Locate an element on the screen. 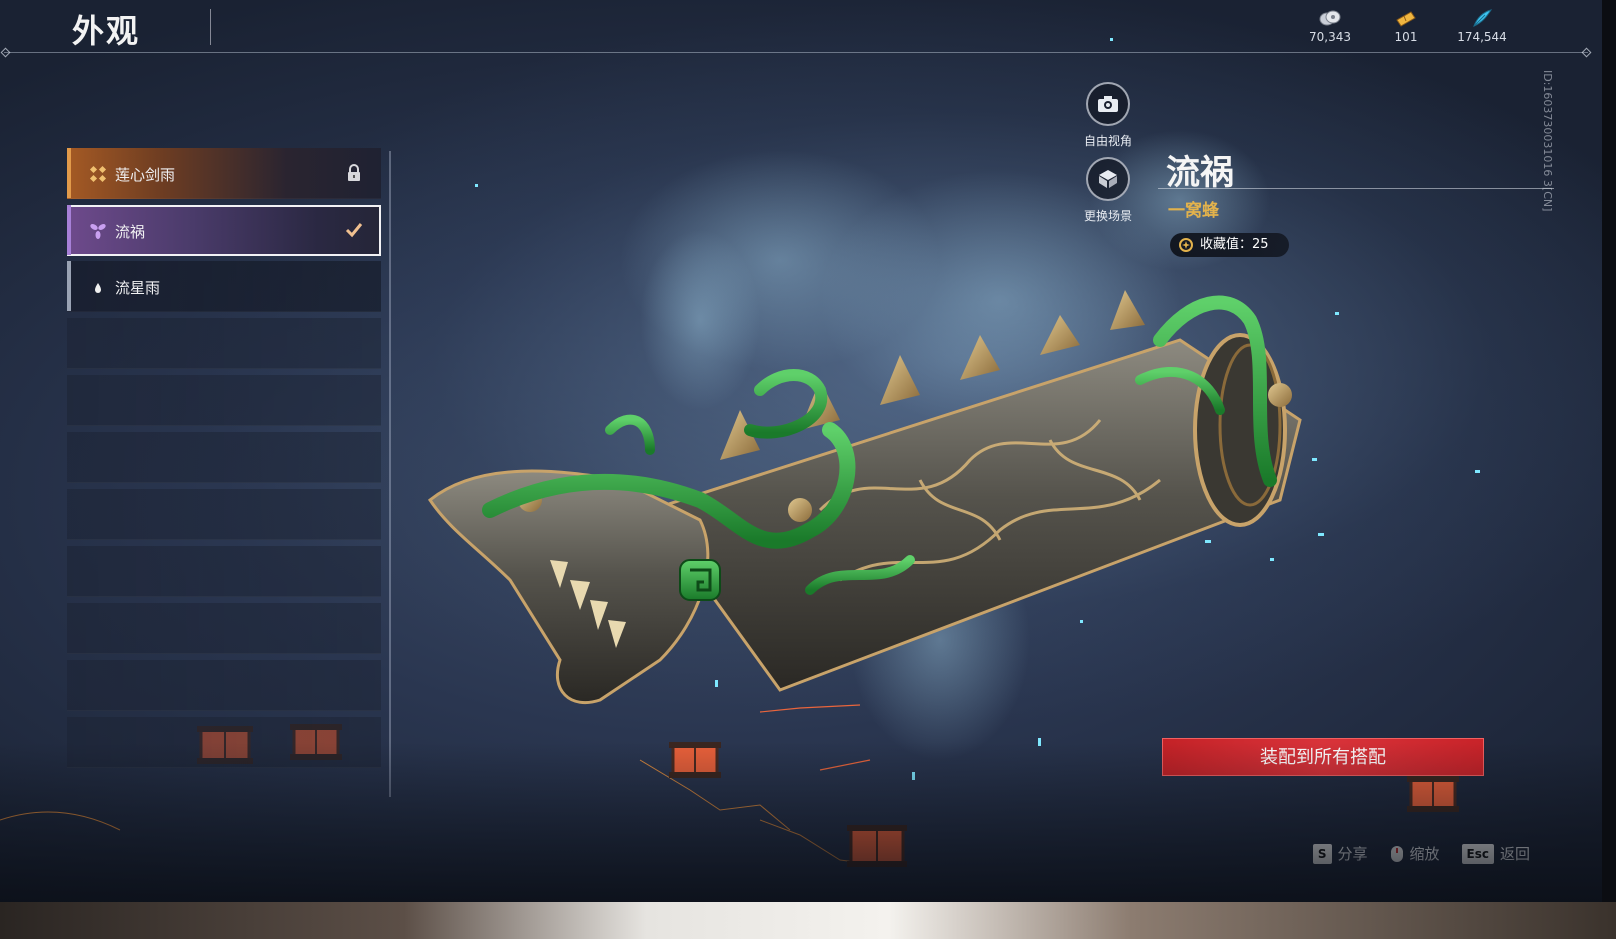  change-scene-button: 更换场景 is located at coordinates (1108, 190).